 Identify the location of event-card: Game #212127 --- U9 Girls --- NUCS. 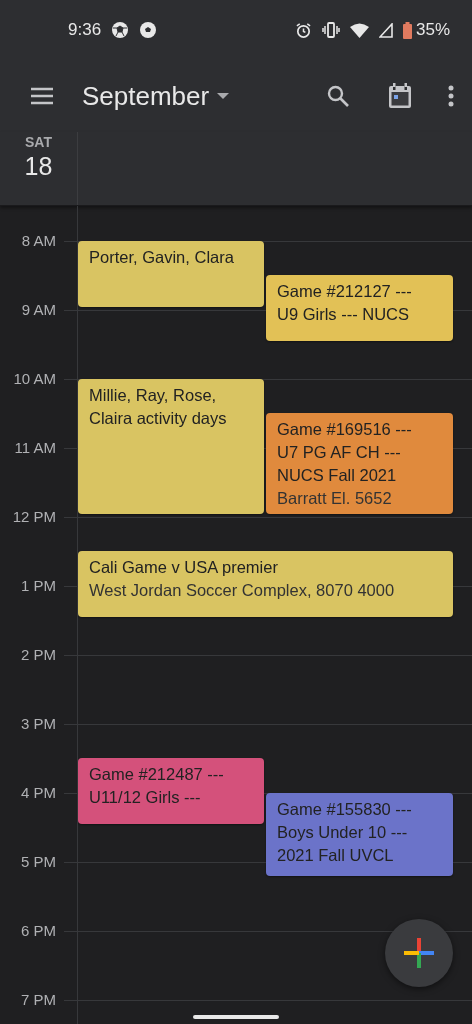
(359, 308).